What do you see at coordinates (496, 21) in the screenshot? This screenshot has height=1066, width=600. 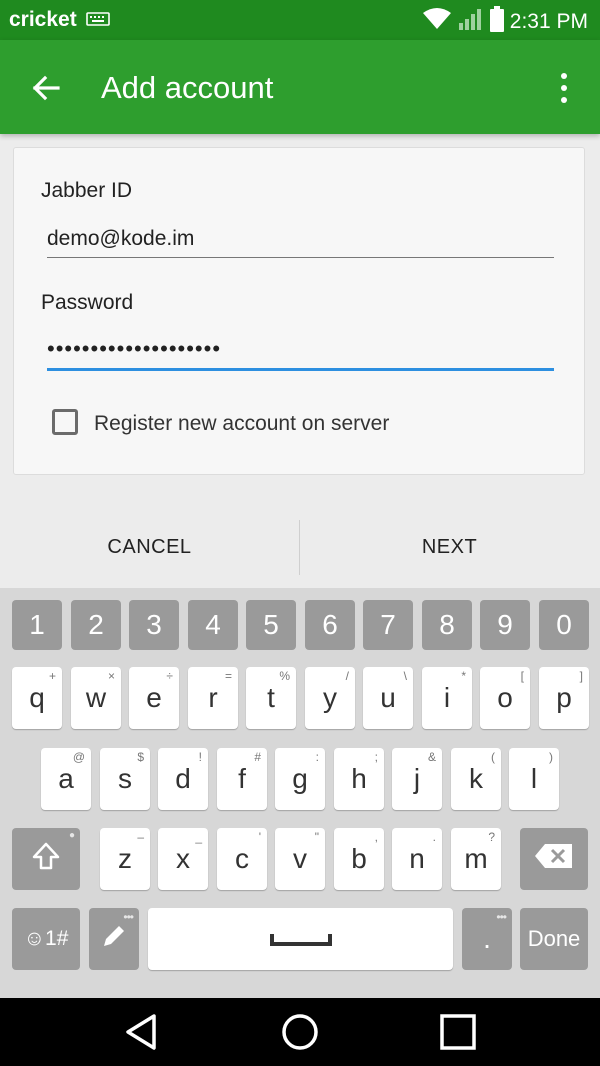 I see `battery-icon` at bounding box center [496, 21].